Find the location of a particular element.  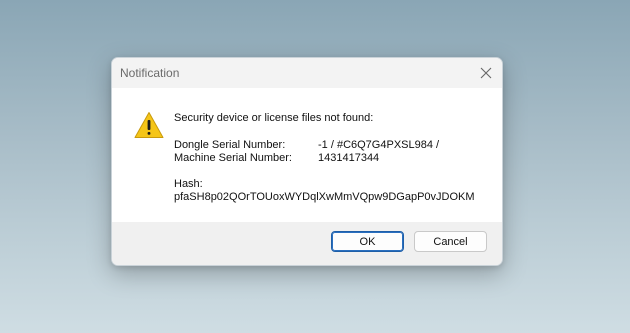

machine-row: Machine Serial Number: 1431417344 is located at coordinates (324, 158).